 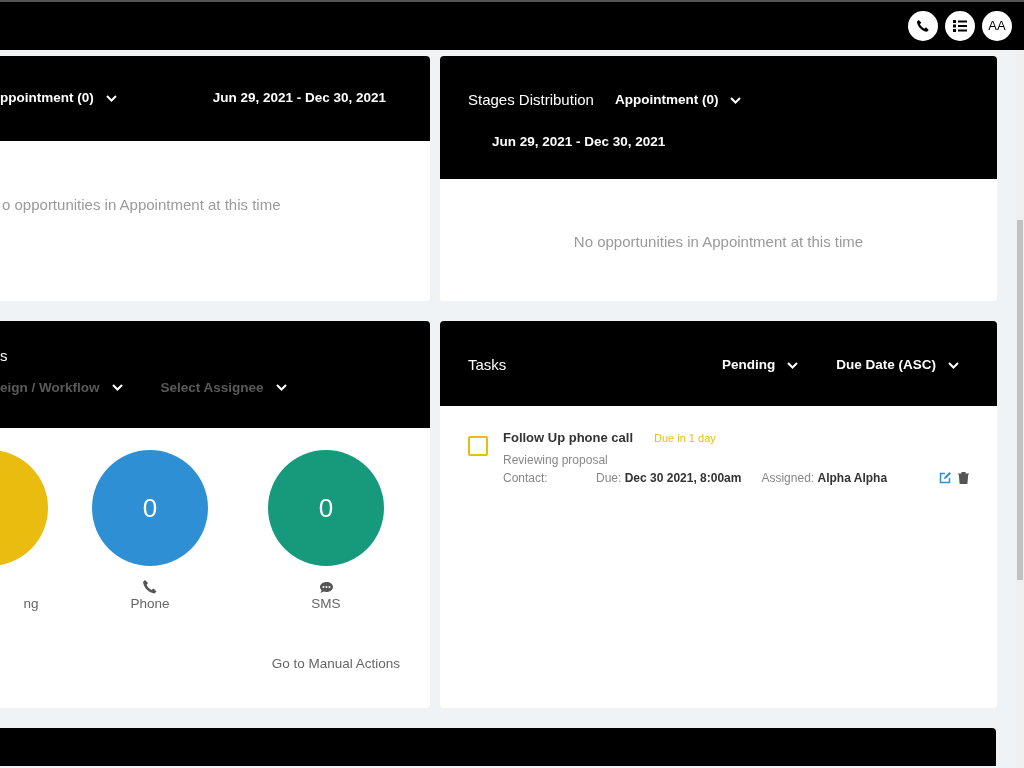 I want to click on manual-actions-link: Go to Manual Actions, so click(x=335, y=664).